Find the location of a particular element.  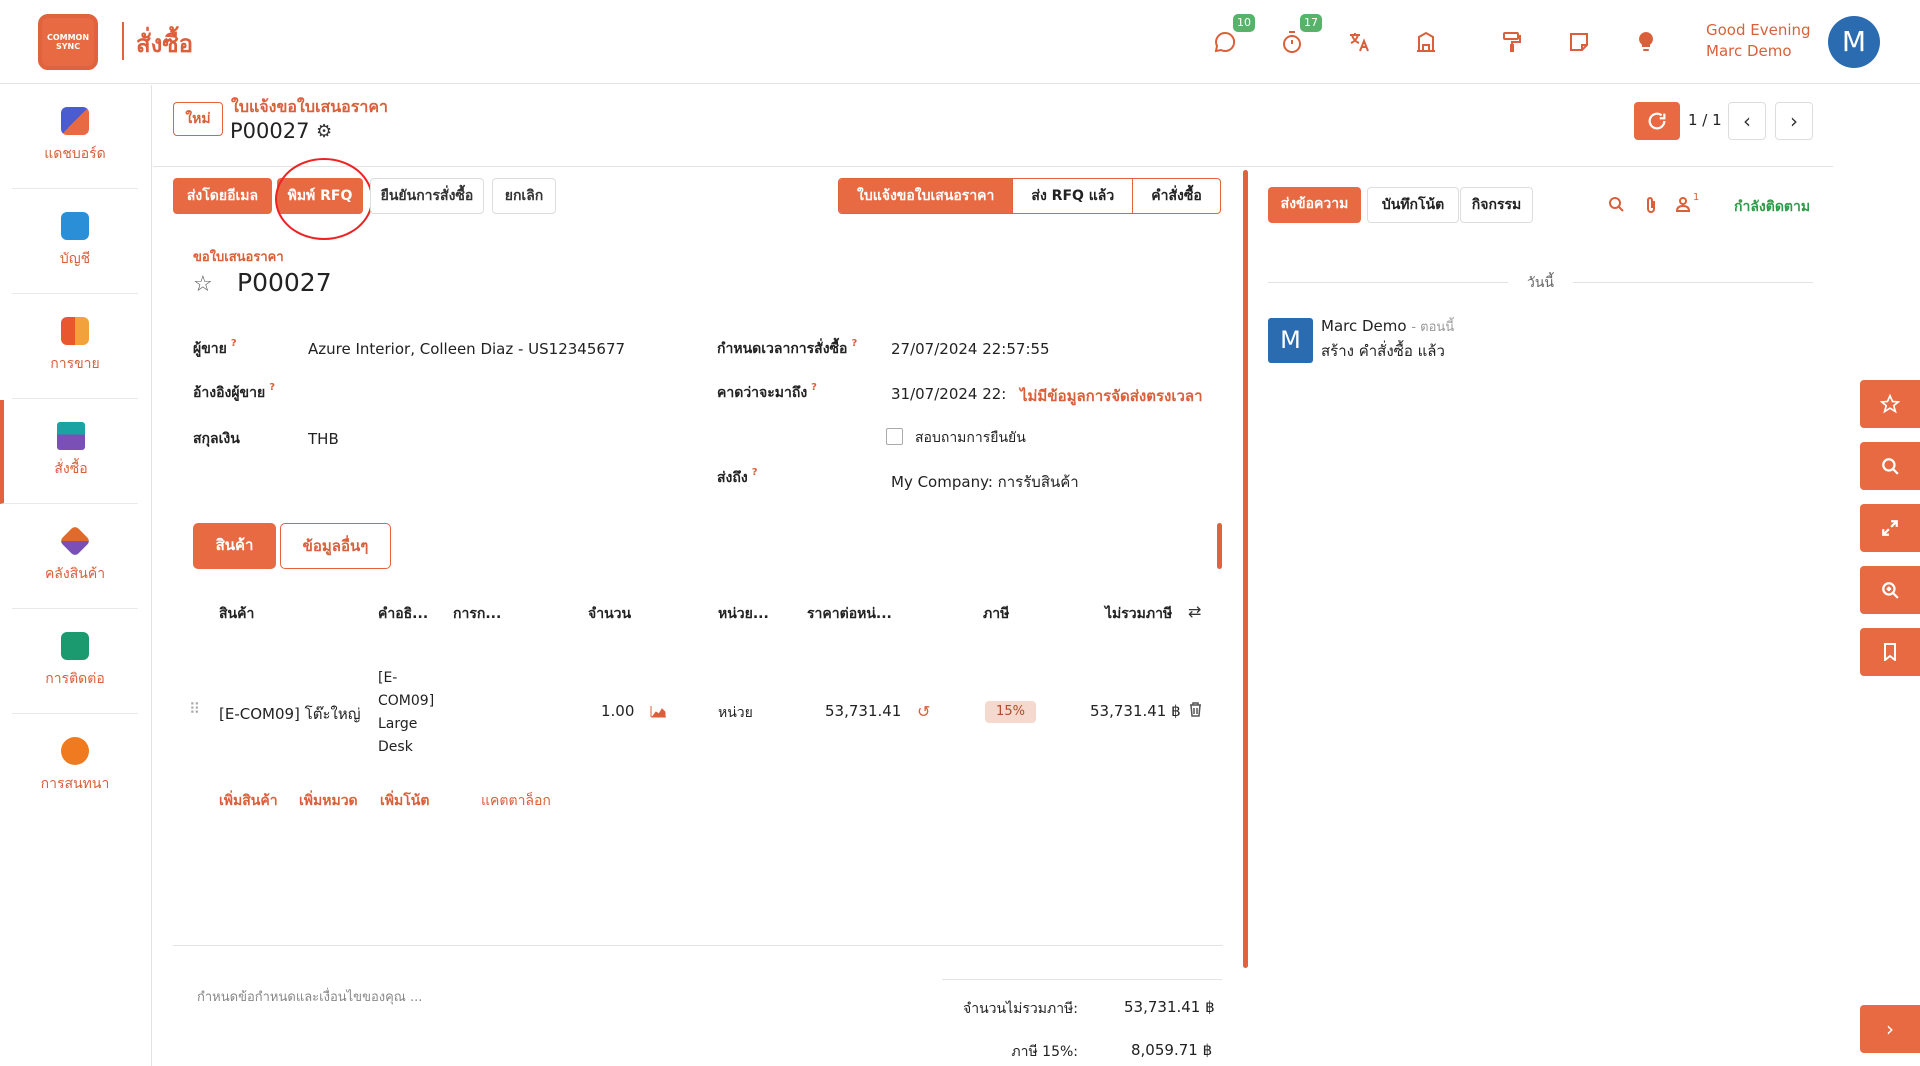

column-header-subtotal: ไม่รวมภาษี is located at coordinates (1138, 614).